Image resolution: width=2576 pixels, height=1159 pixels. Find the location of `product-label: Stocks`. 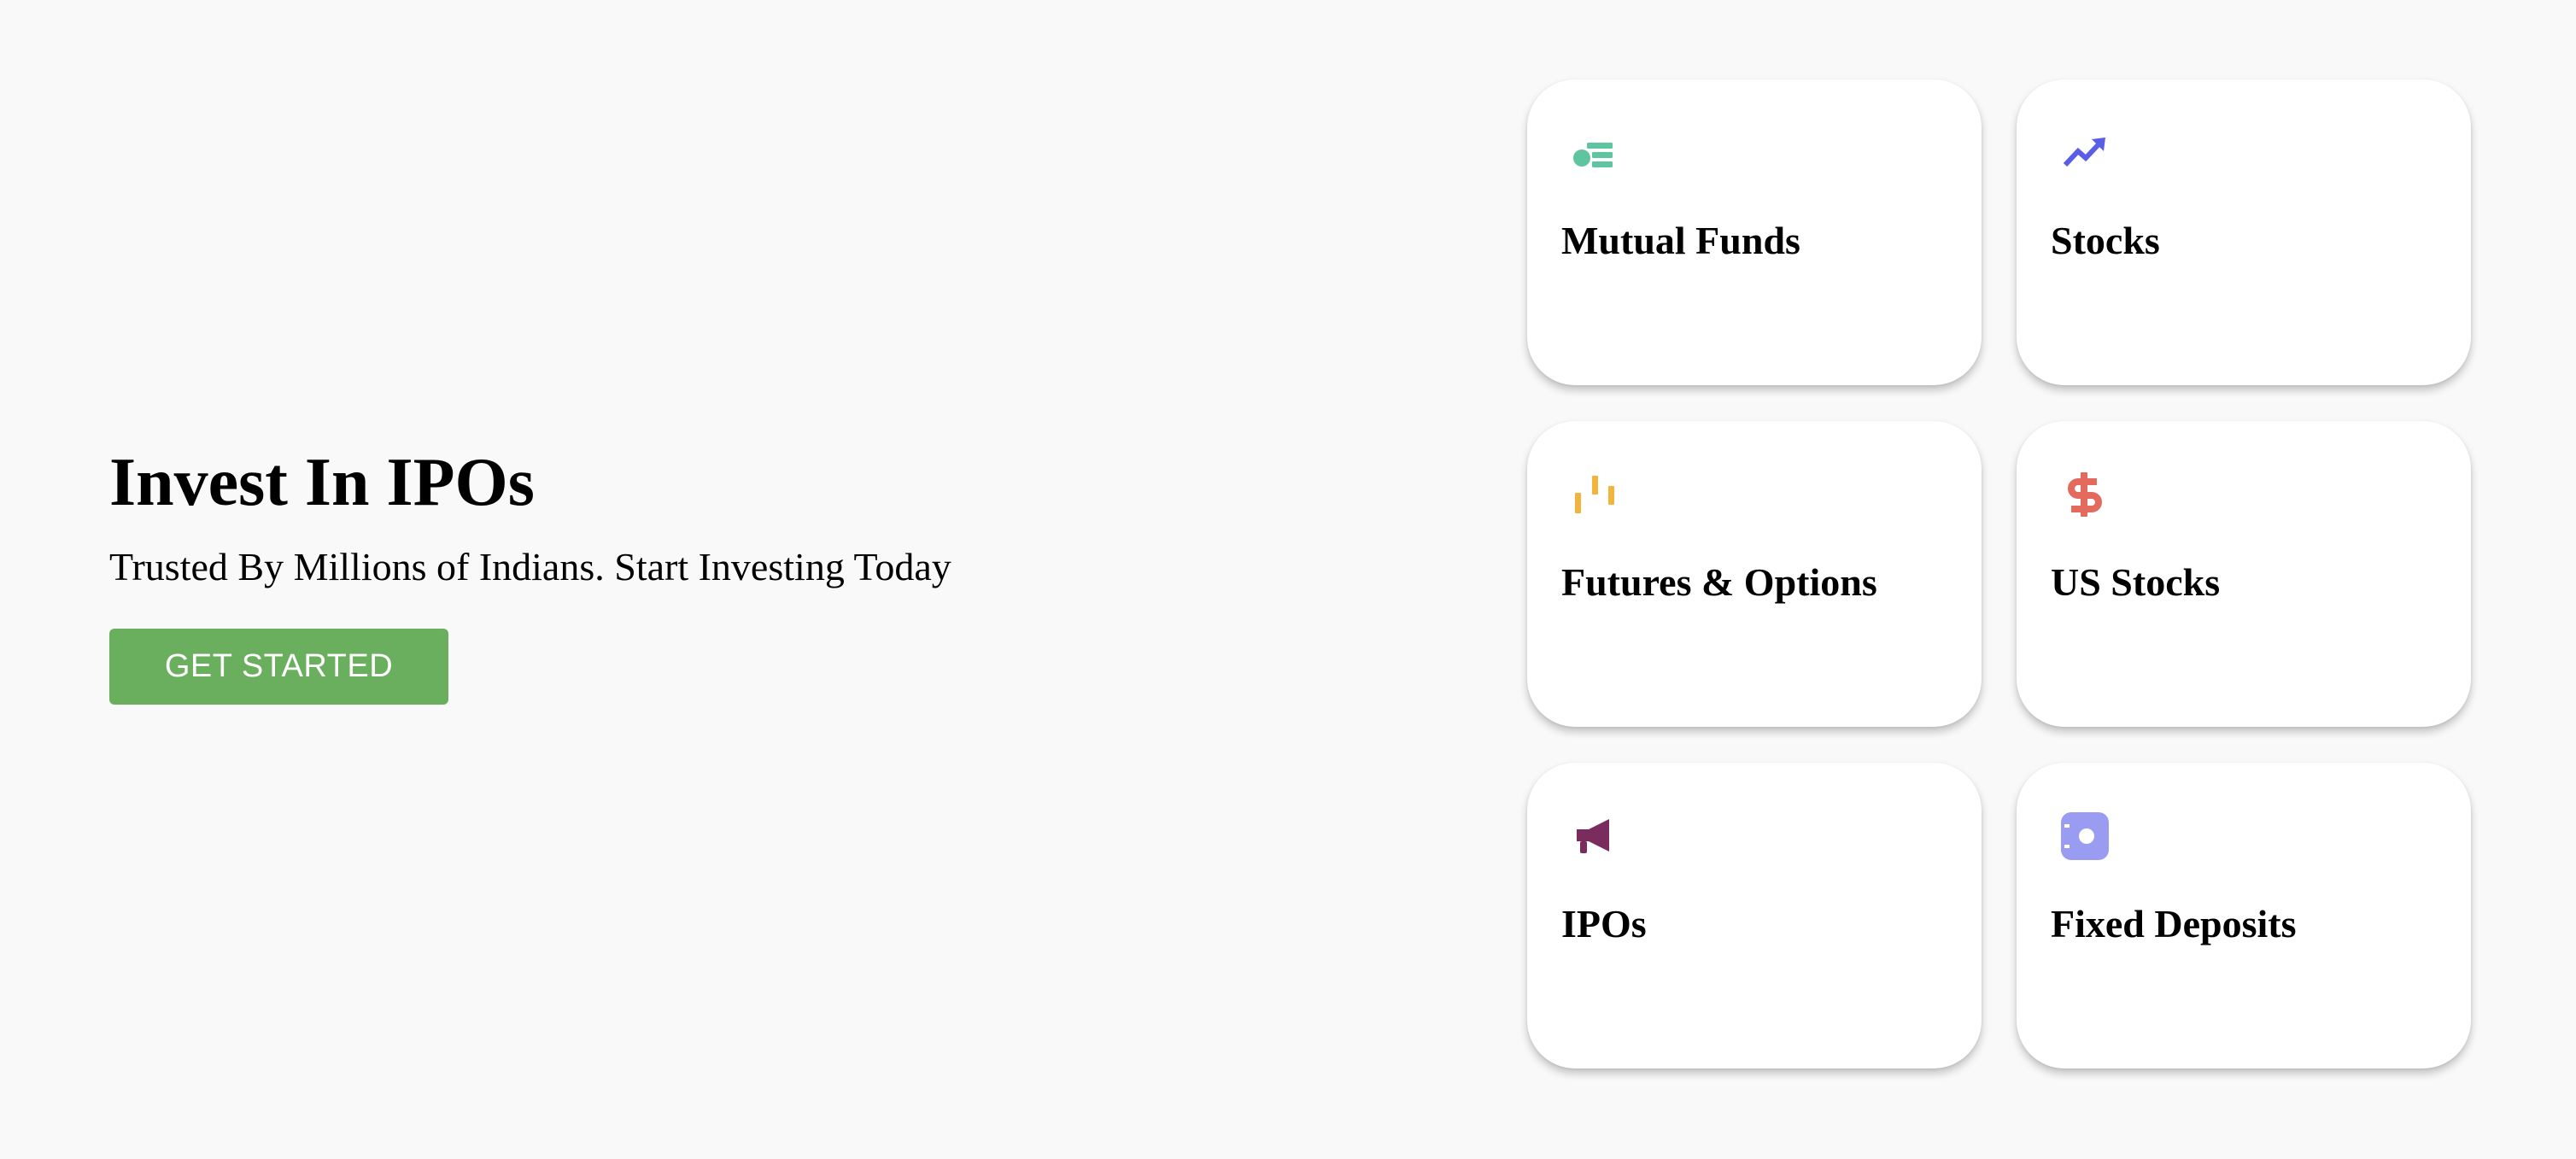

product-label: Stocks is located at coordinates (2105, 240).